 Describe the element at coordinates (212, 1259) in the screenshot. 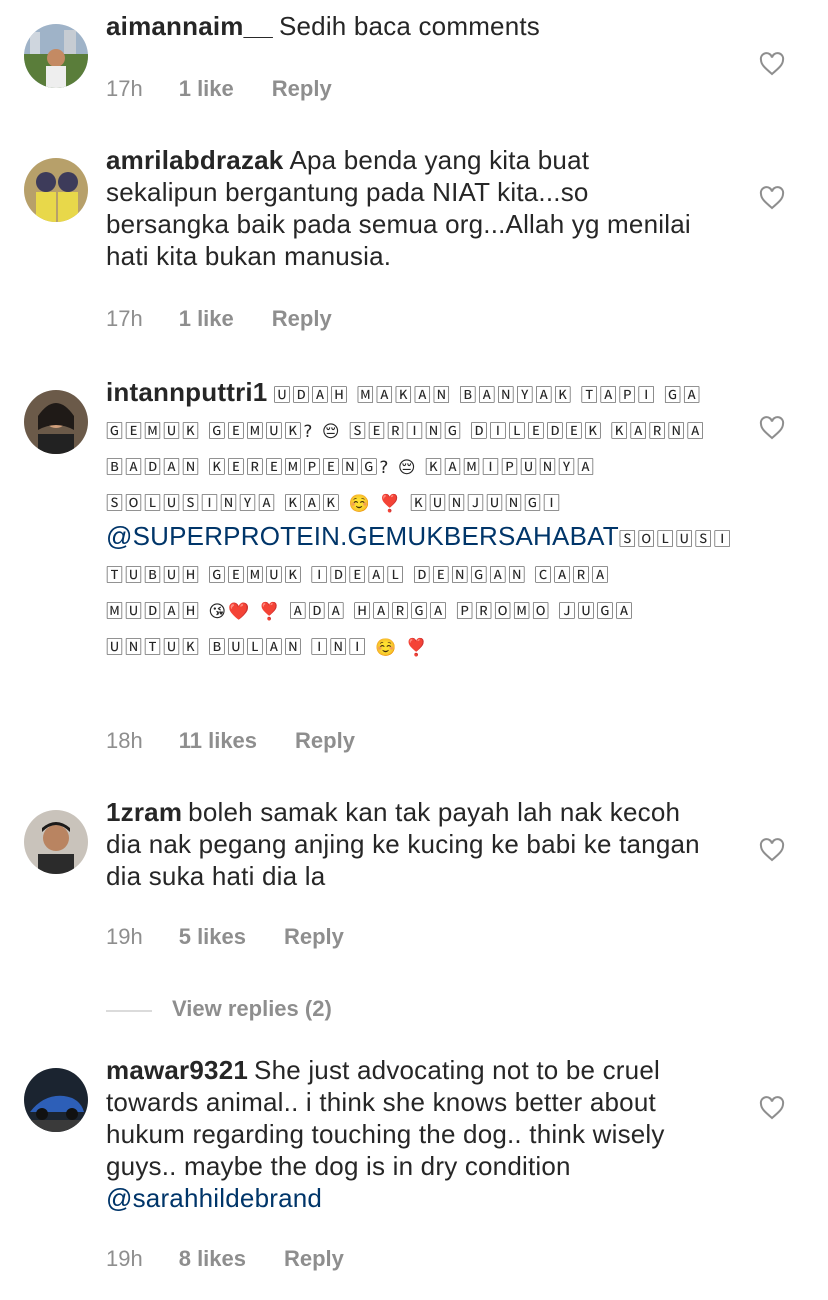

I see `comment-likes: 8 likes` at that location.